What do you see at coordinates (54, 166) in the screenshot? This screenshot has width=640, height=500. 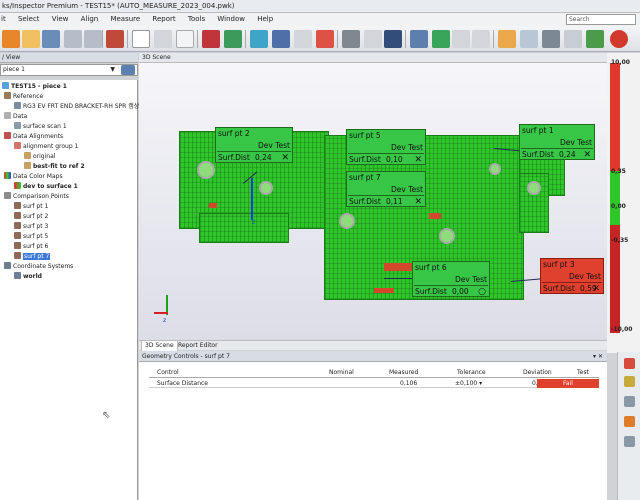 I see `tree-item-best-fit: best-fit to ref 2` at bounding box center [54, 166].